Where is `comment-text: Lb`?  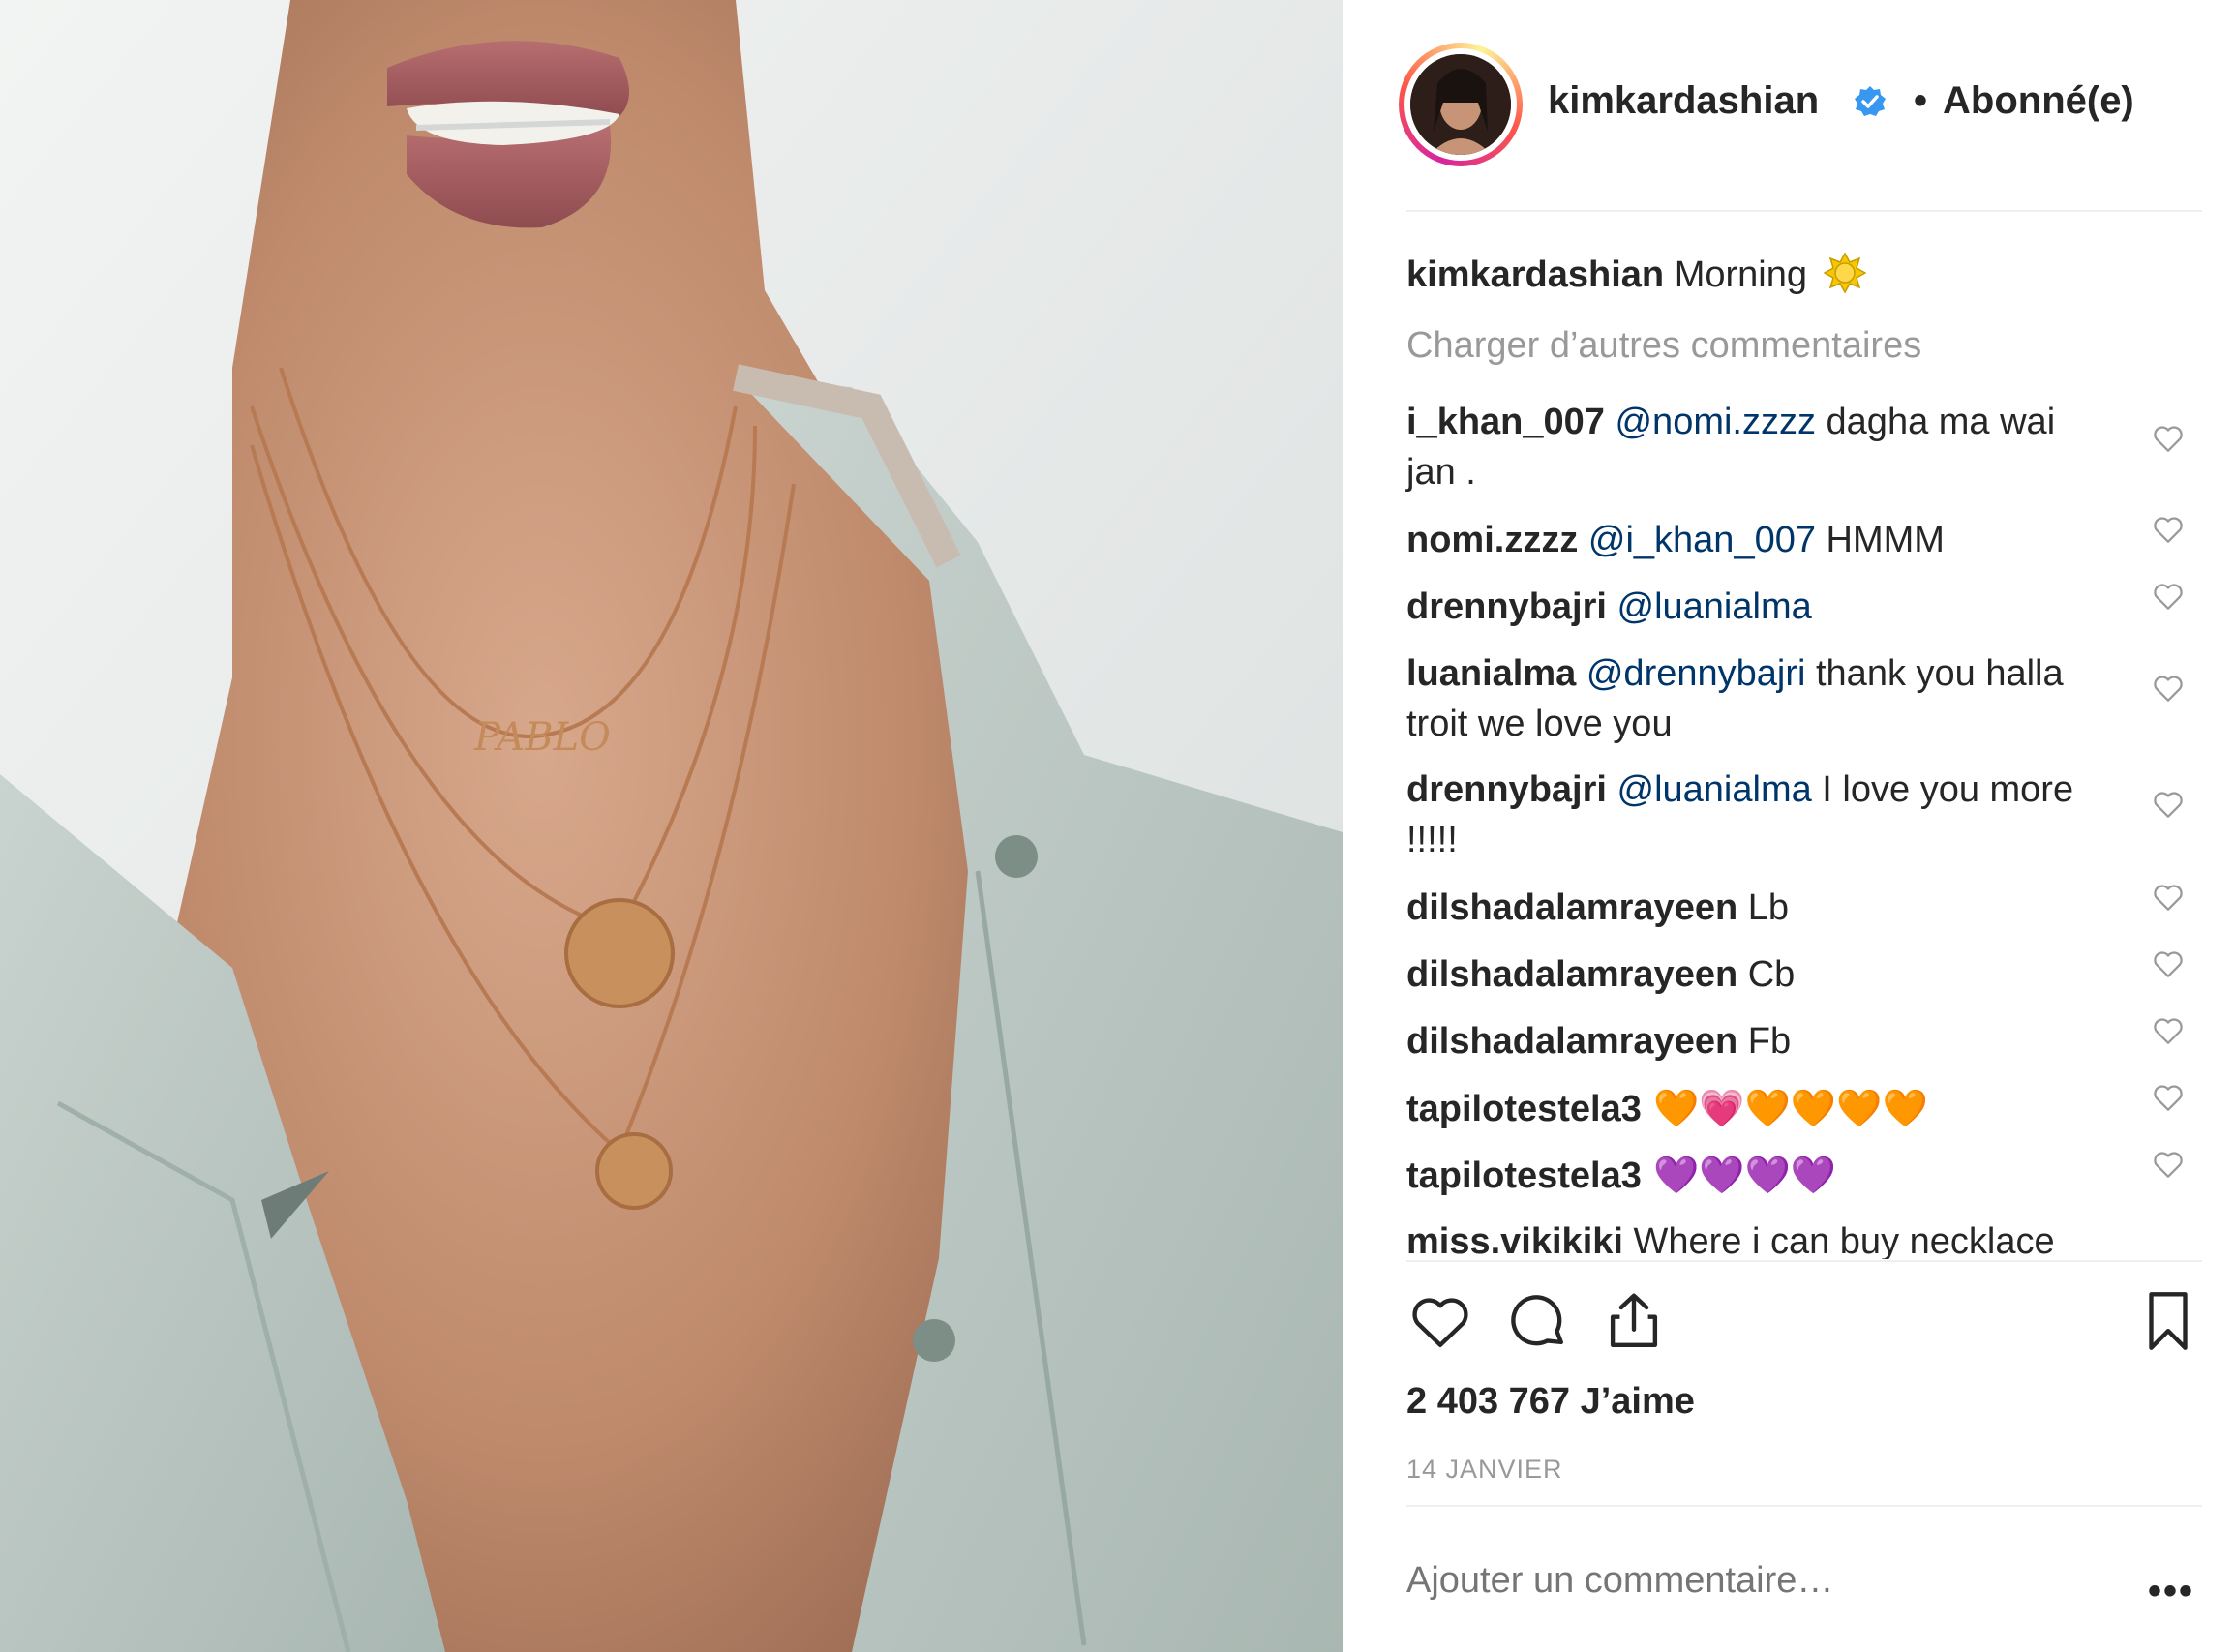
comment-text: Lb is located at coordinates (1763, 908).